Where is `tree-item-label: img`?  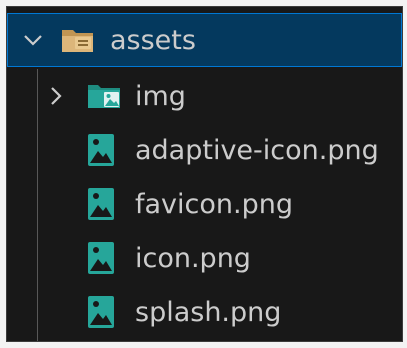
tree-item-label: img is located at coordinates (160, 96).